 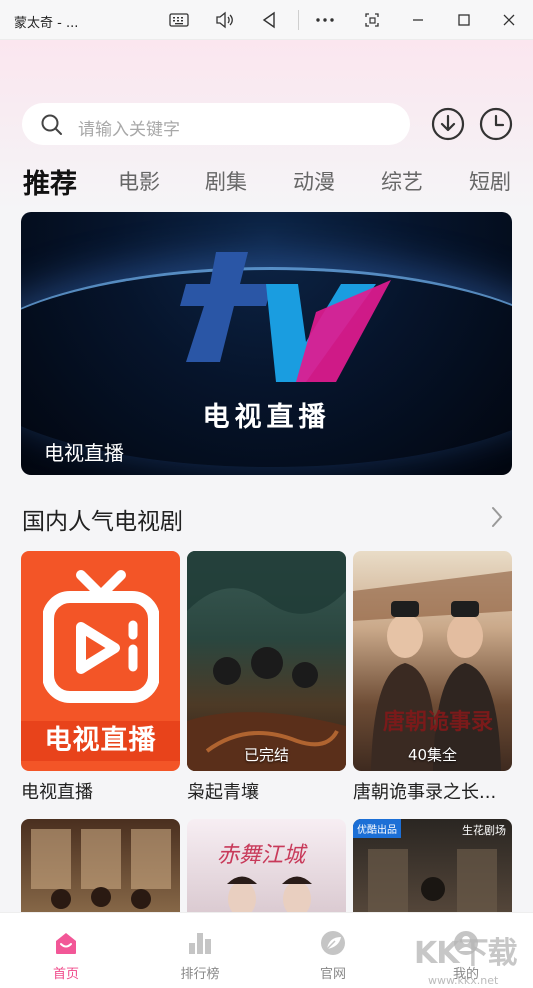 What do you see at coordinates (52, 127) in the screenshot?
I see `search-icon` at bounding box center [52, 127].